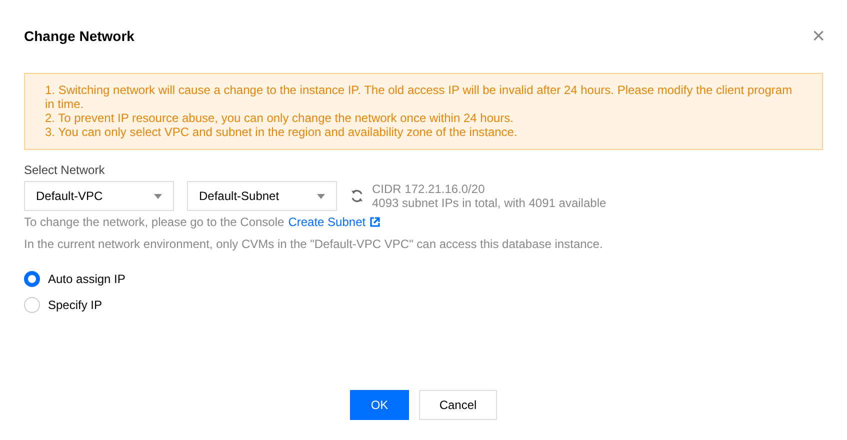 The width and height of the screenshot is (847, 440). Describe the element at coordinates (99, 196) in the screenshot. I see `vpc-dropdown: Default-VPC` at that location.